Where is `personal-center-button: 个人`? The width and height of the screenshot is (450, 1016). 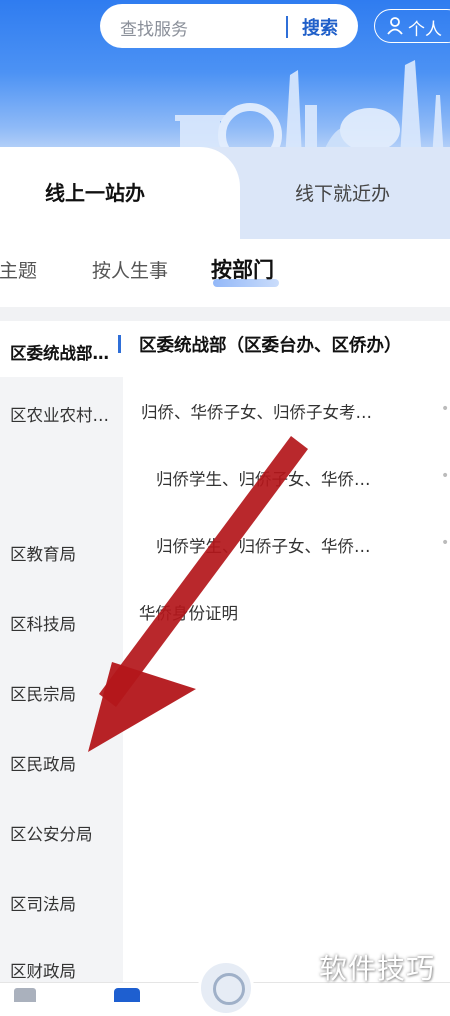 personal-center-button: 个人 is located at coordinates (412, 26).